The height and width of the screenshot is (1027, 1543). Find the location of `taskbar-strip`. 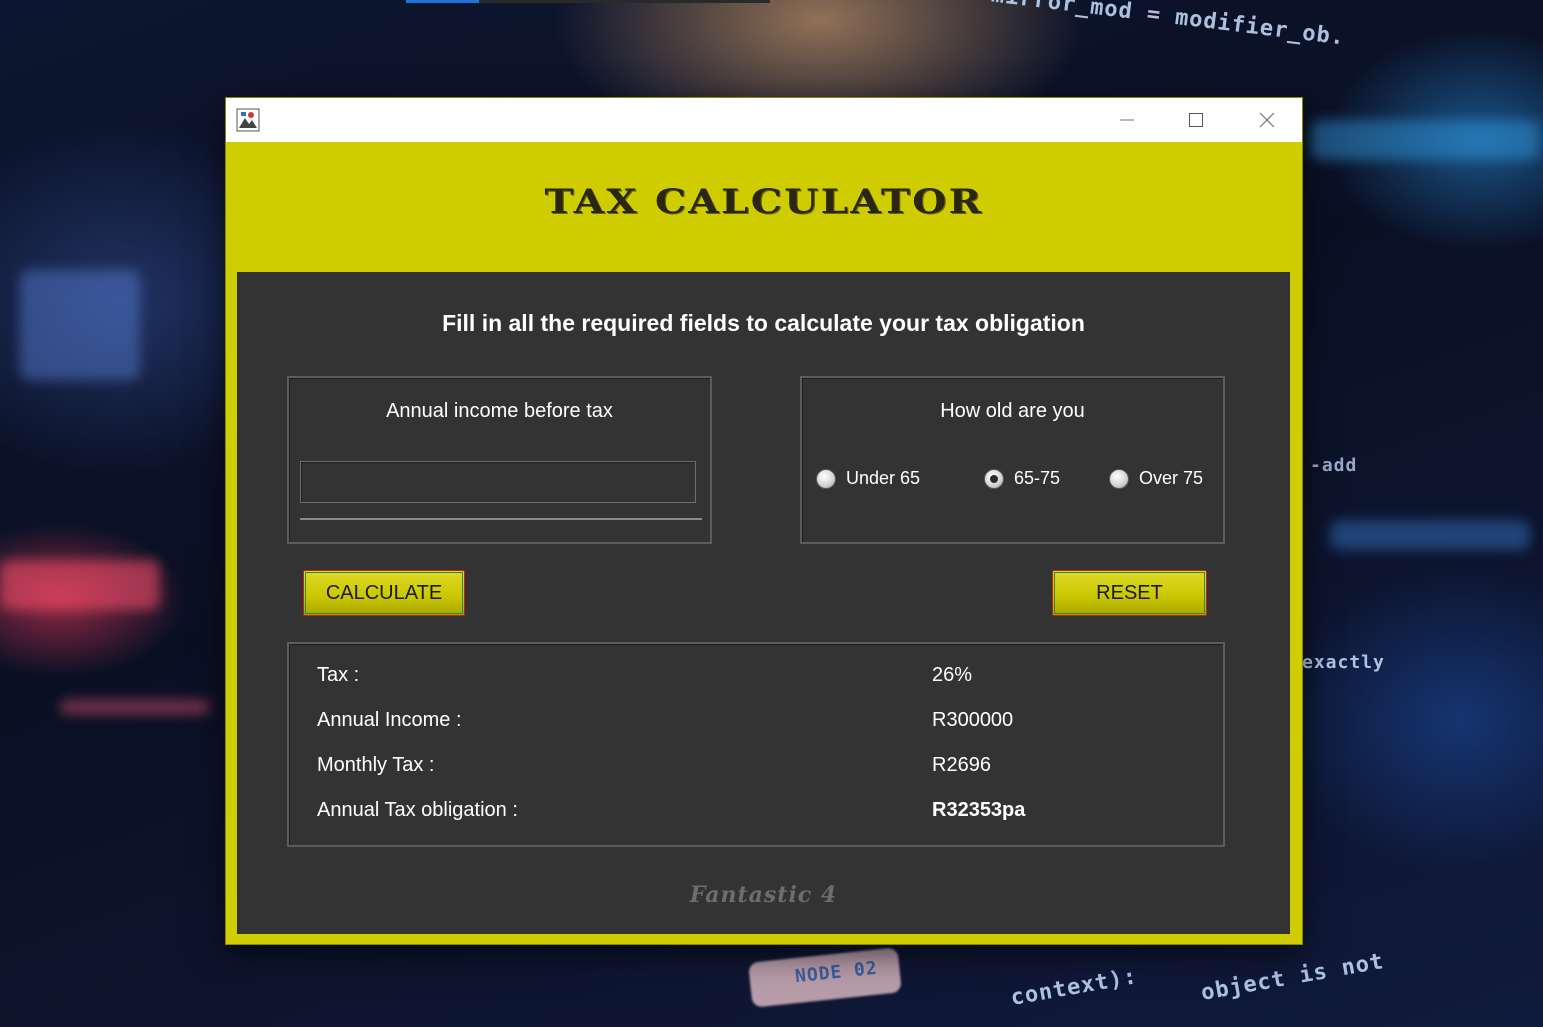

taskbar-strip is located at coordinates (588, 1).